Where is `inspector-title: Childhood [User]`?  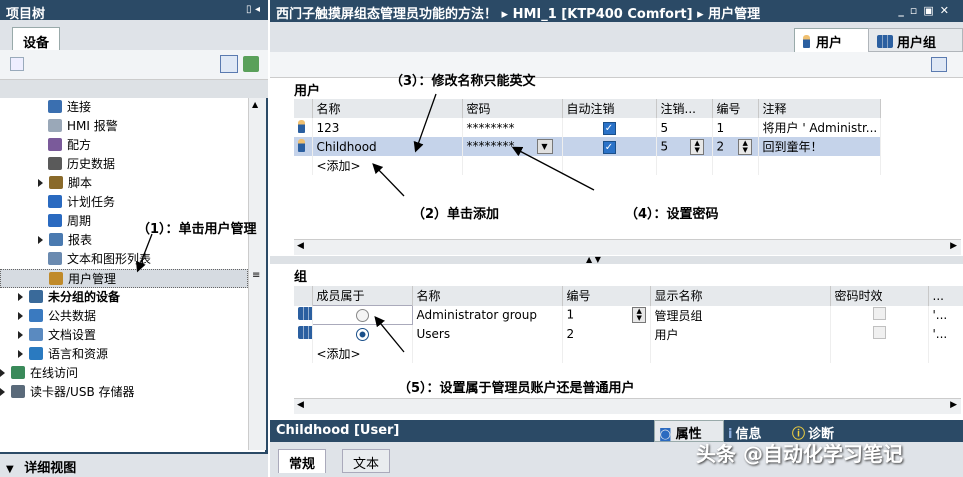 inspector-title: Childhood [User] is located at coordinates (338, 430).